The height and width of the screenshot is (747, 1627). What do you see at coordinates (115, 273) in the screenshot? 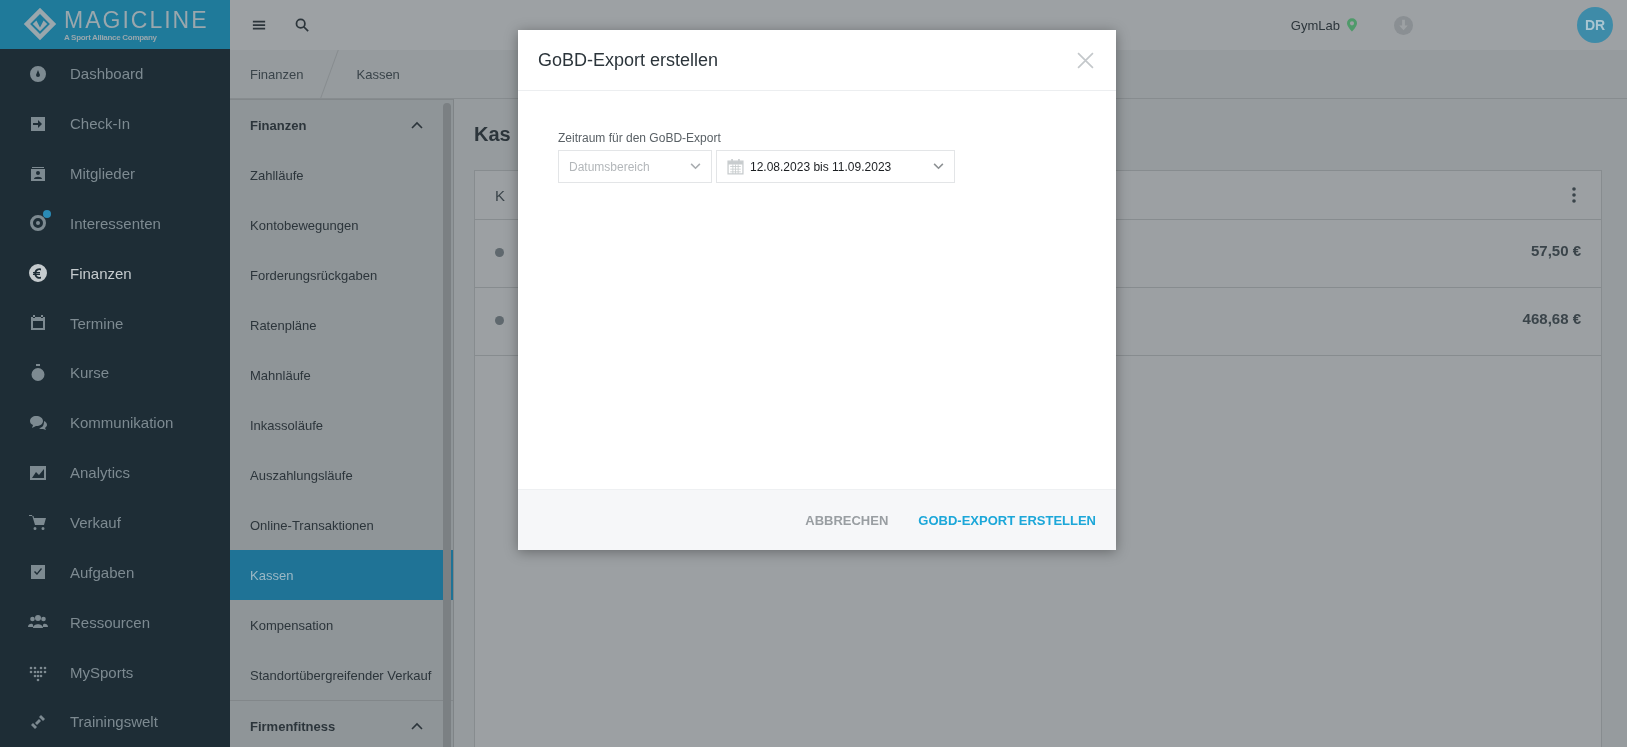
I see `nav-item: Finanzen` at bounding box center [115, 273].